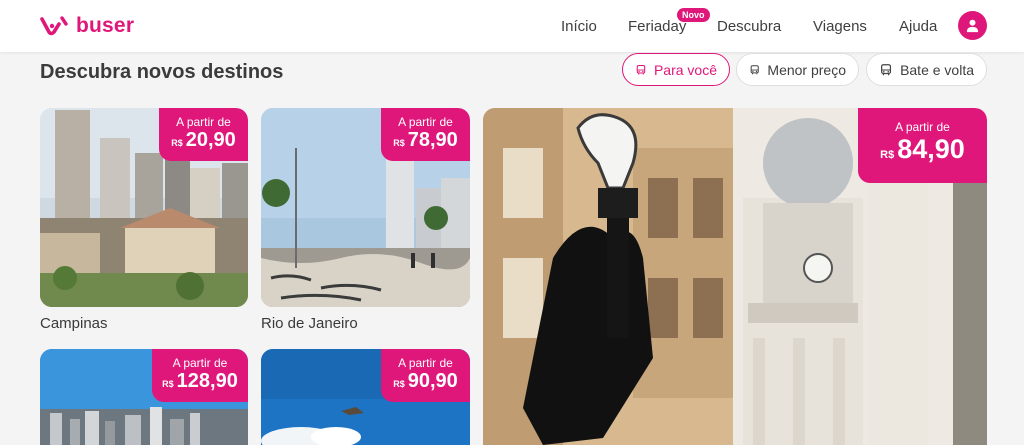  I want to click on profile-button, so click(972, 25).